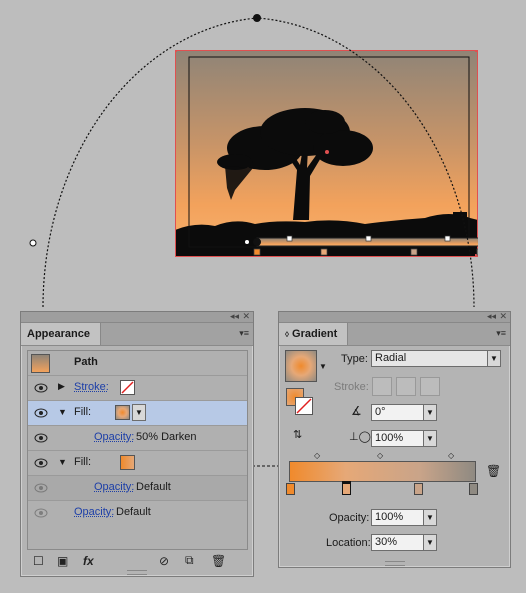 This screenshot has width=526, height=593. Describe the element at coordinates (346, 489) in the screenshot. I see `color-stop-selected` at that location.